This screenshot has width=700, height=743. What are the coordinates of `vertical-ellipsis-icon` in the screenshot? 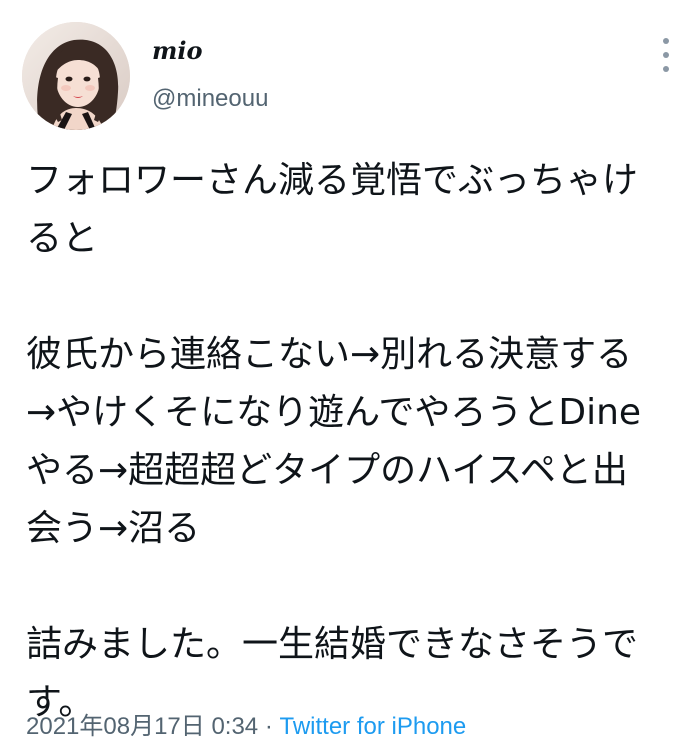 It's located at (666, 55).